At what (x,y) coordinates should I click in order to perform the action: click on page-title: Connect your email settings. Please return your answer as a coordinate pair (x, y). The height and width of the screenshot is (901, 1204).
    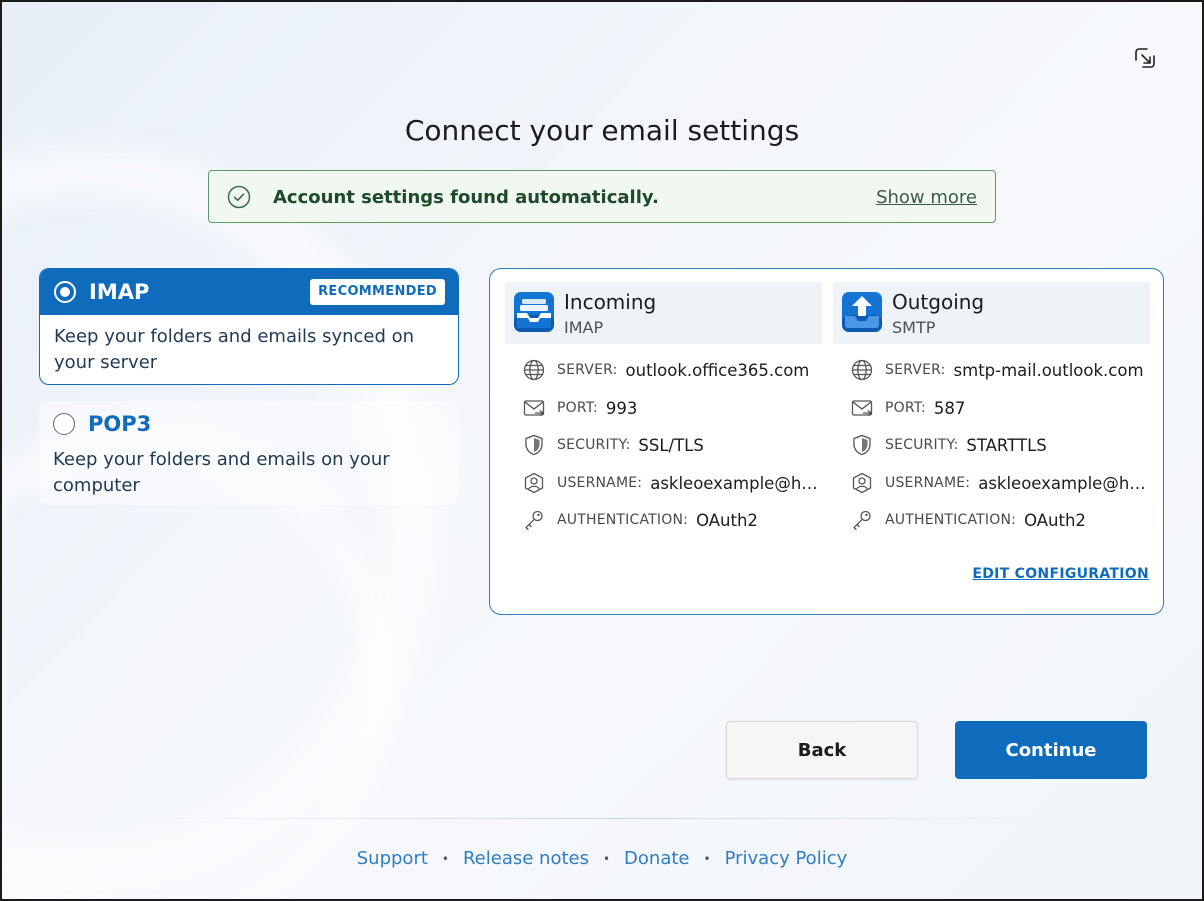
    Looking at the image, I should click on (602, 130).